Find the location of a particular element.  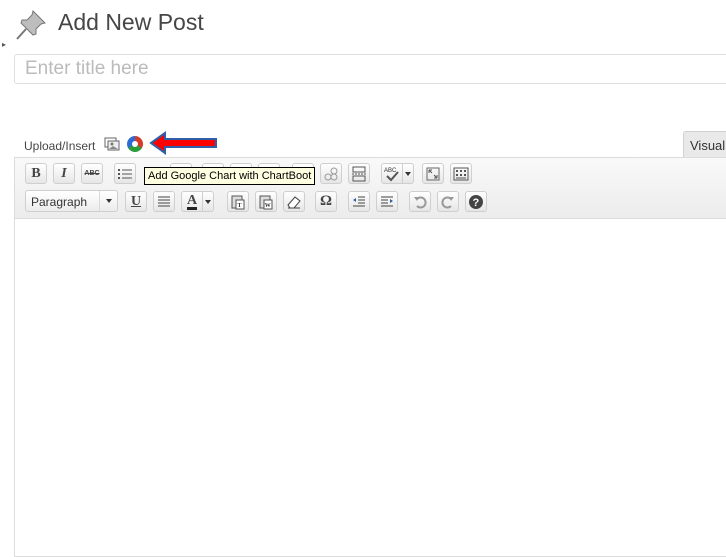

outdent-icon is located at coordinates (359, 201).